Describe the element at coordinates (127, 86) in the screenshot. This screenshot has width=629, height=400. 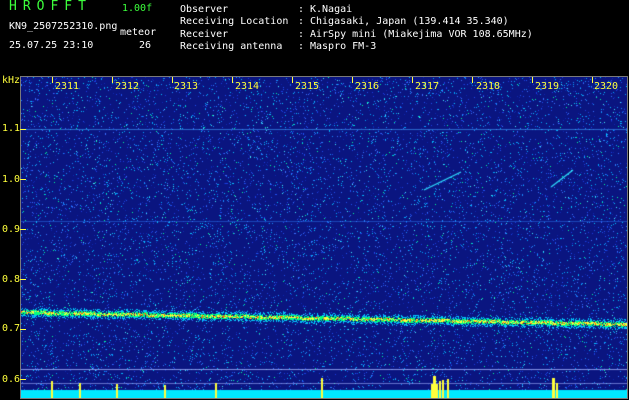
I see `time-label: 2312` at that location.